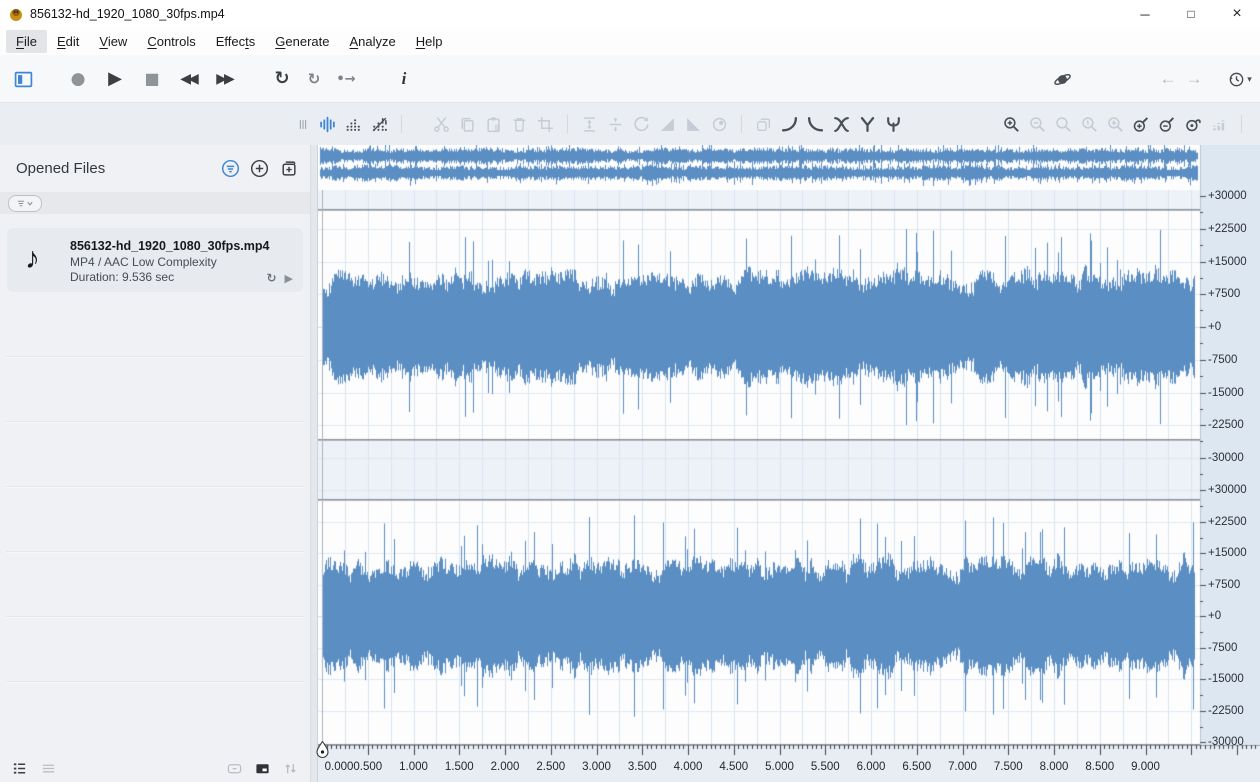 This screenshot has width=1260, height=782. Describe the element at coordinates (871, 767) in the screenshot. I see `time-tick-label: 6.000` at that location.